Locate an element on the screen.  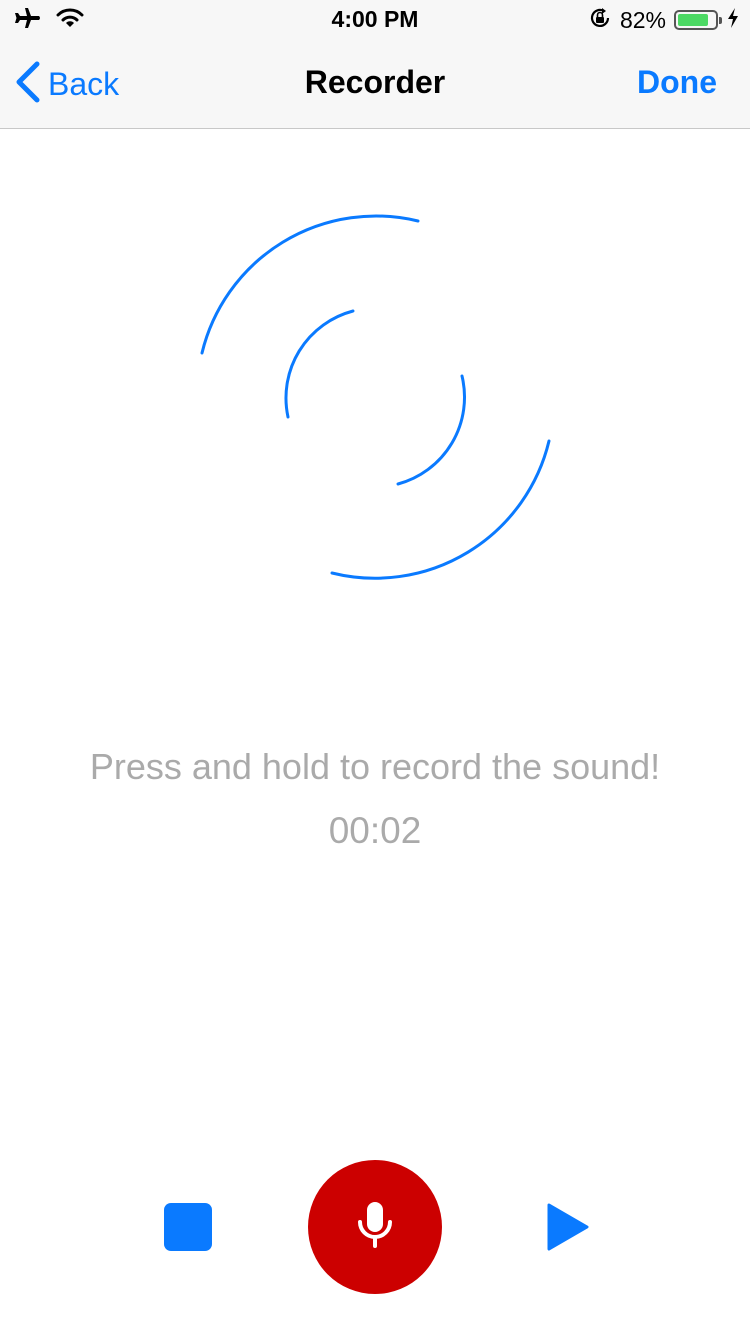
rotation-lock-icon is located at coordinates (600, 20).